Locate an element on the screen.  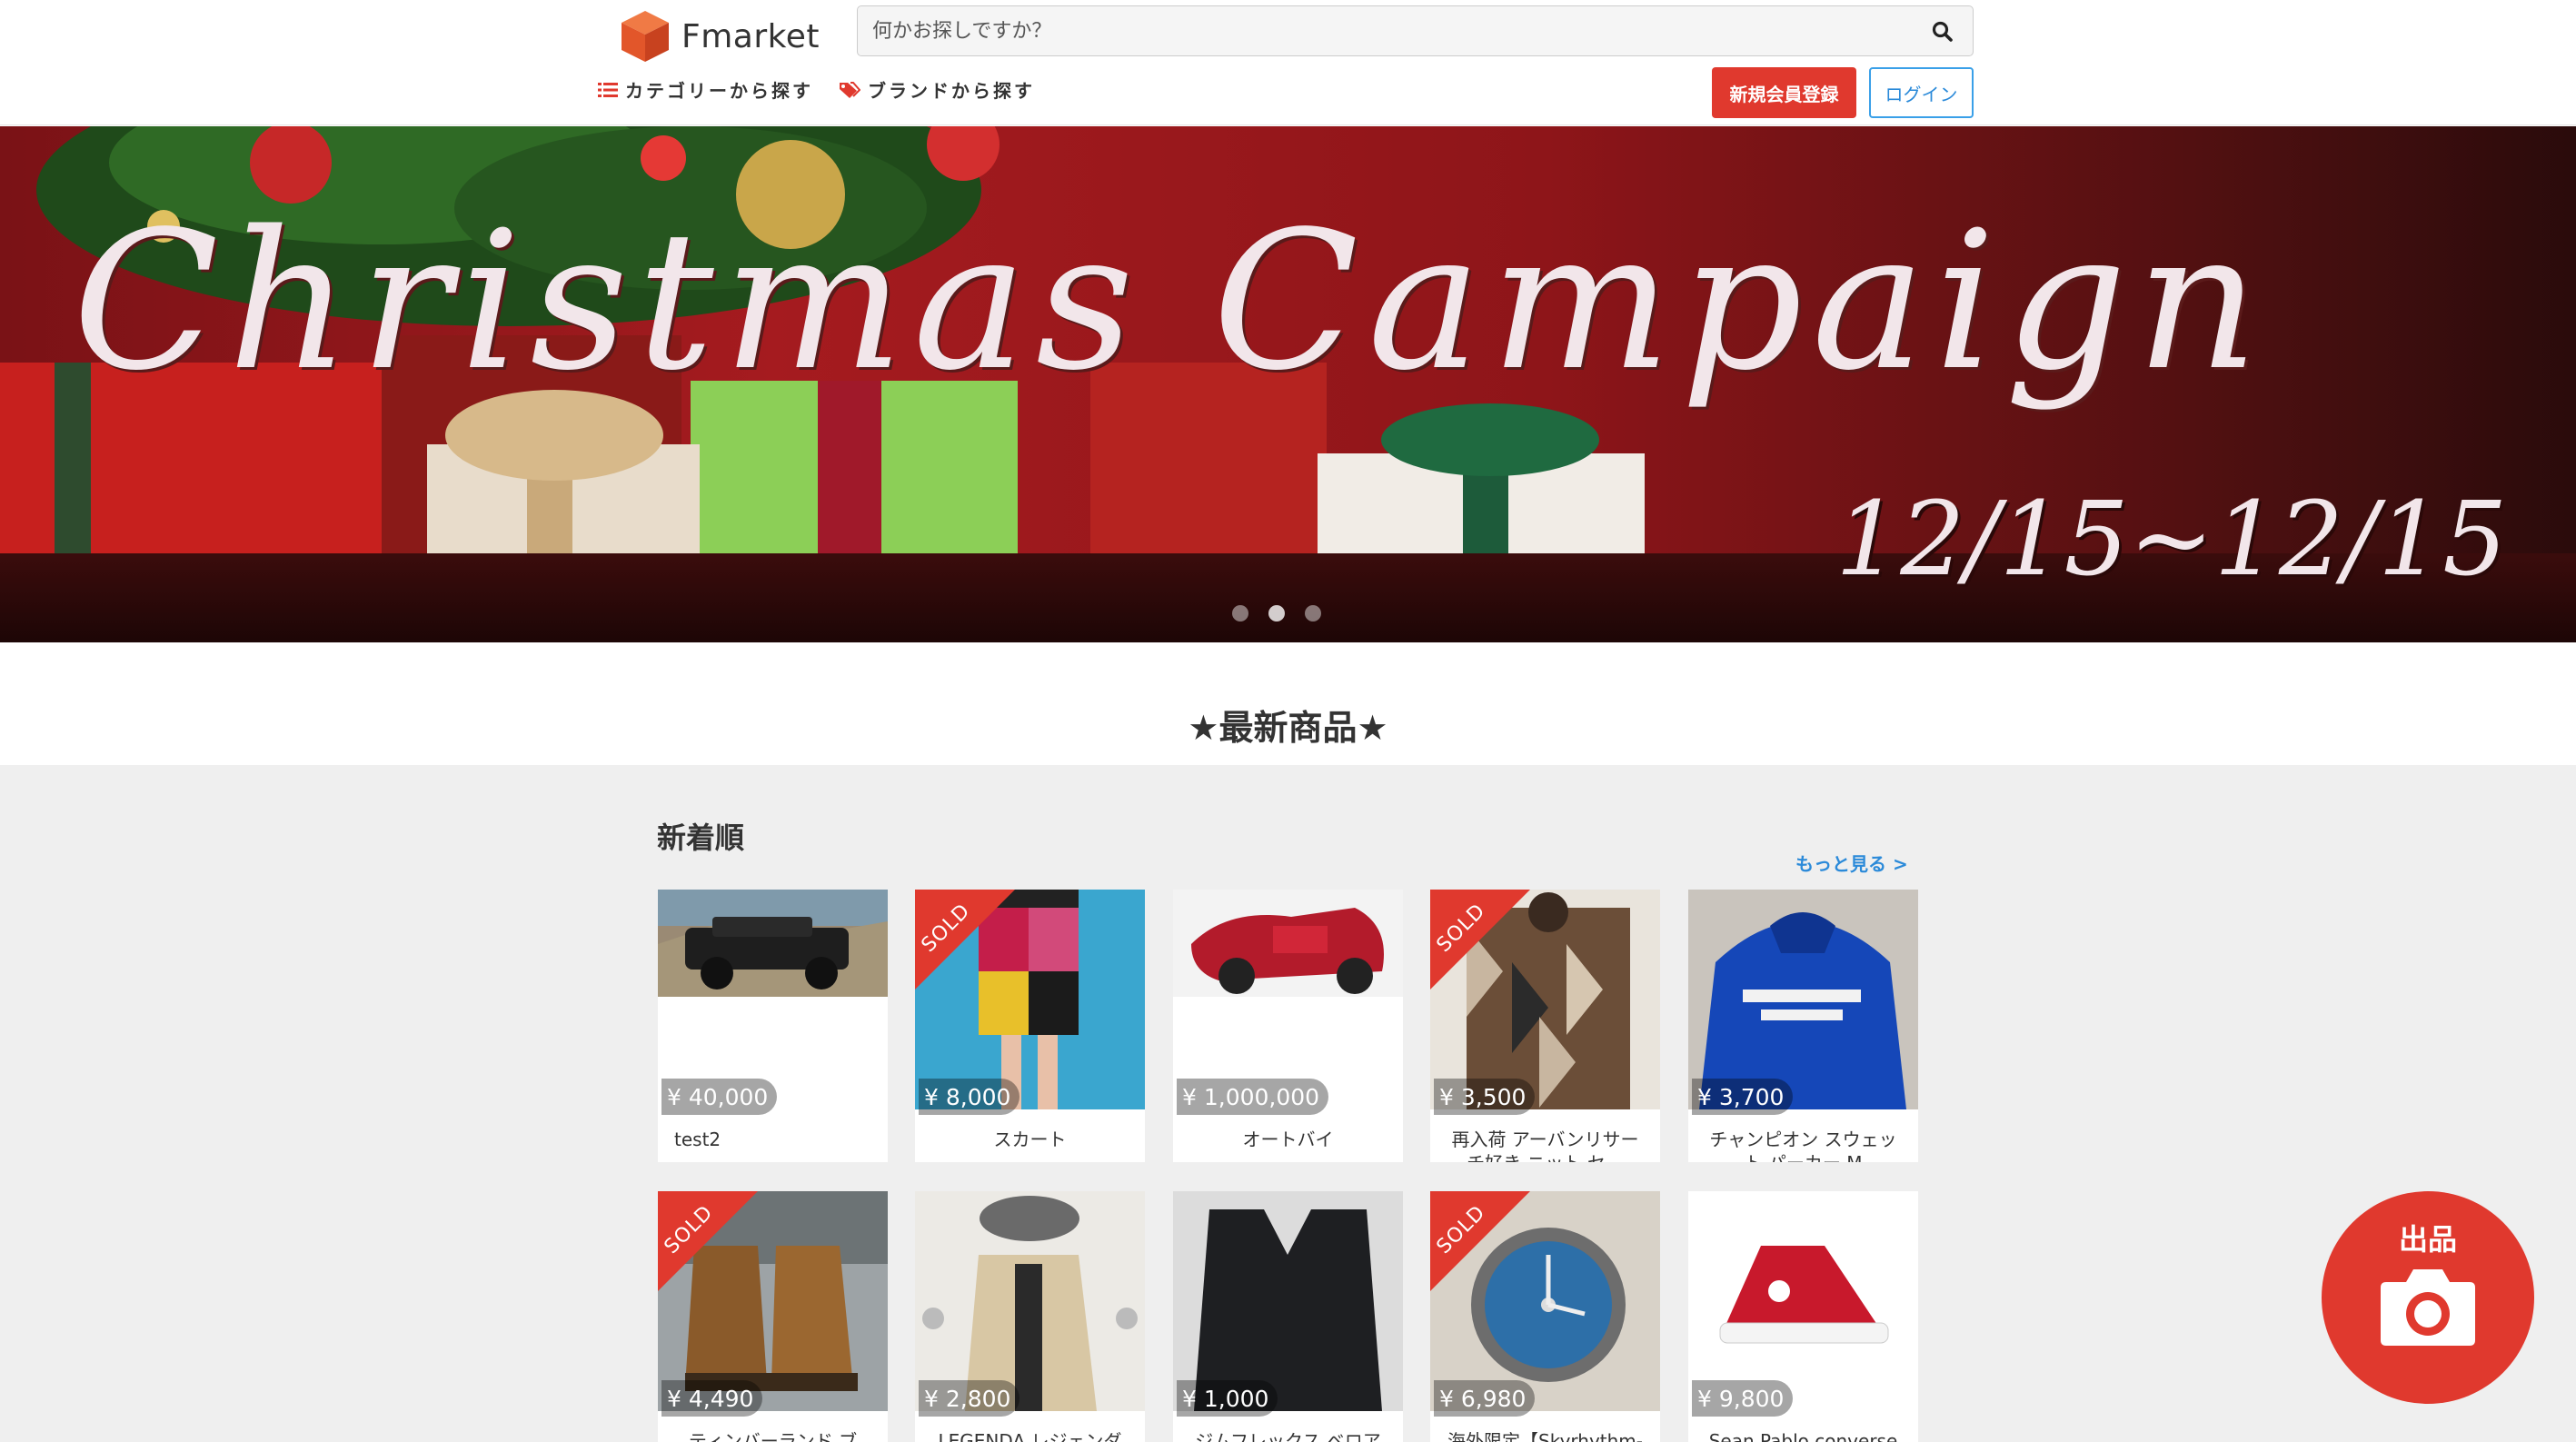
item-price: ¥ 4,490 is located at coordinates (712, 1398).